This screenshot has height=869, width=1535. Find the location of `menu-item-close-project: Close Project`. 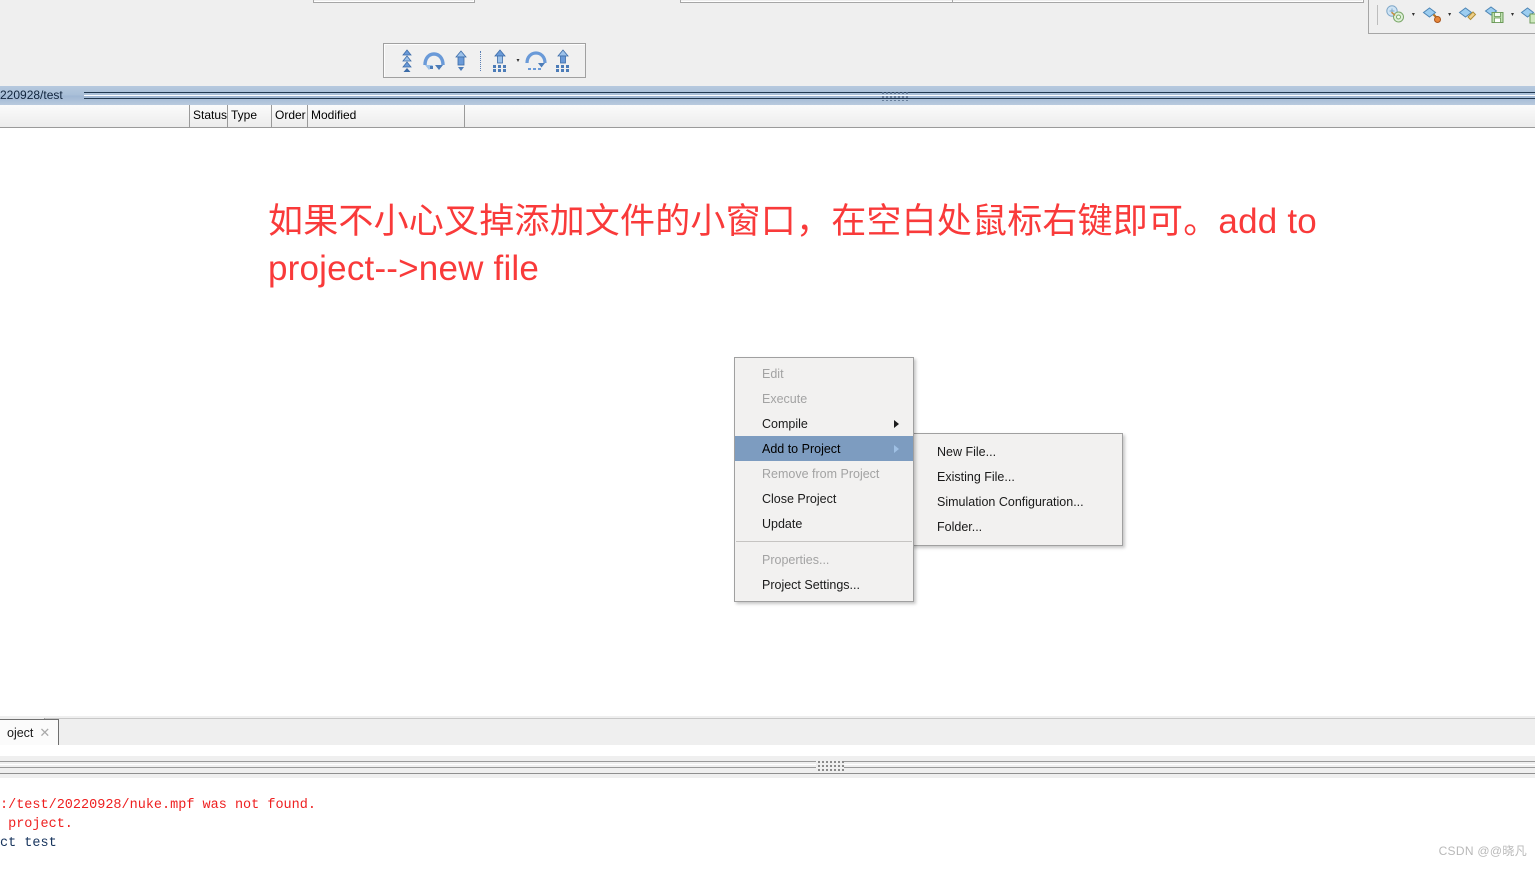

menu-item-close-project: Close Project is located at coordinates (824, 498).